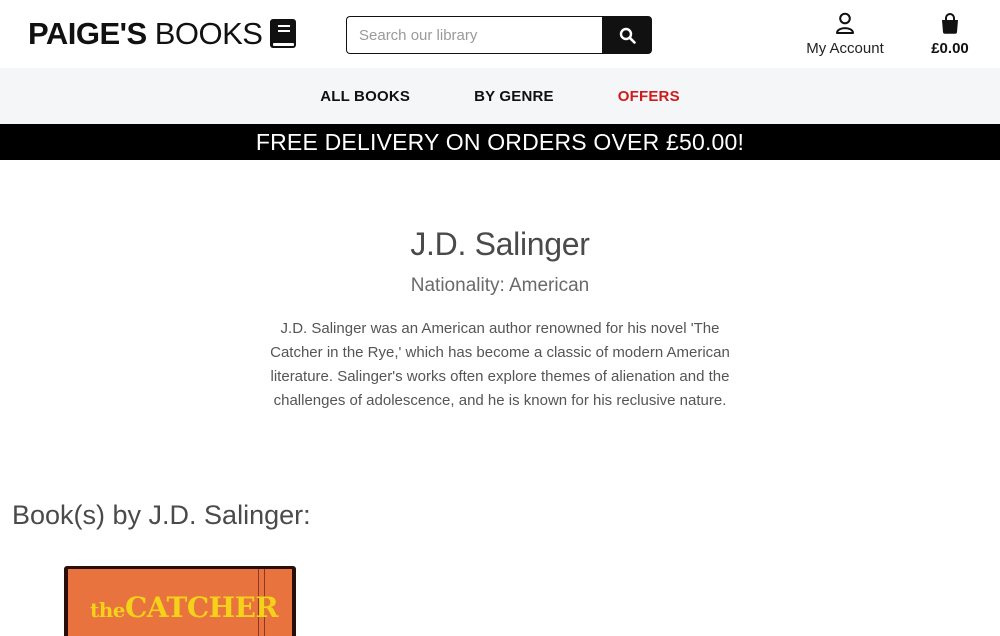  I want to click on cover-title-word: CATCHER, so click(202, 607).